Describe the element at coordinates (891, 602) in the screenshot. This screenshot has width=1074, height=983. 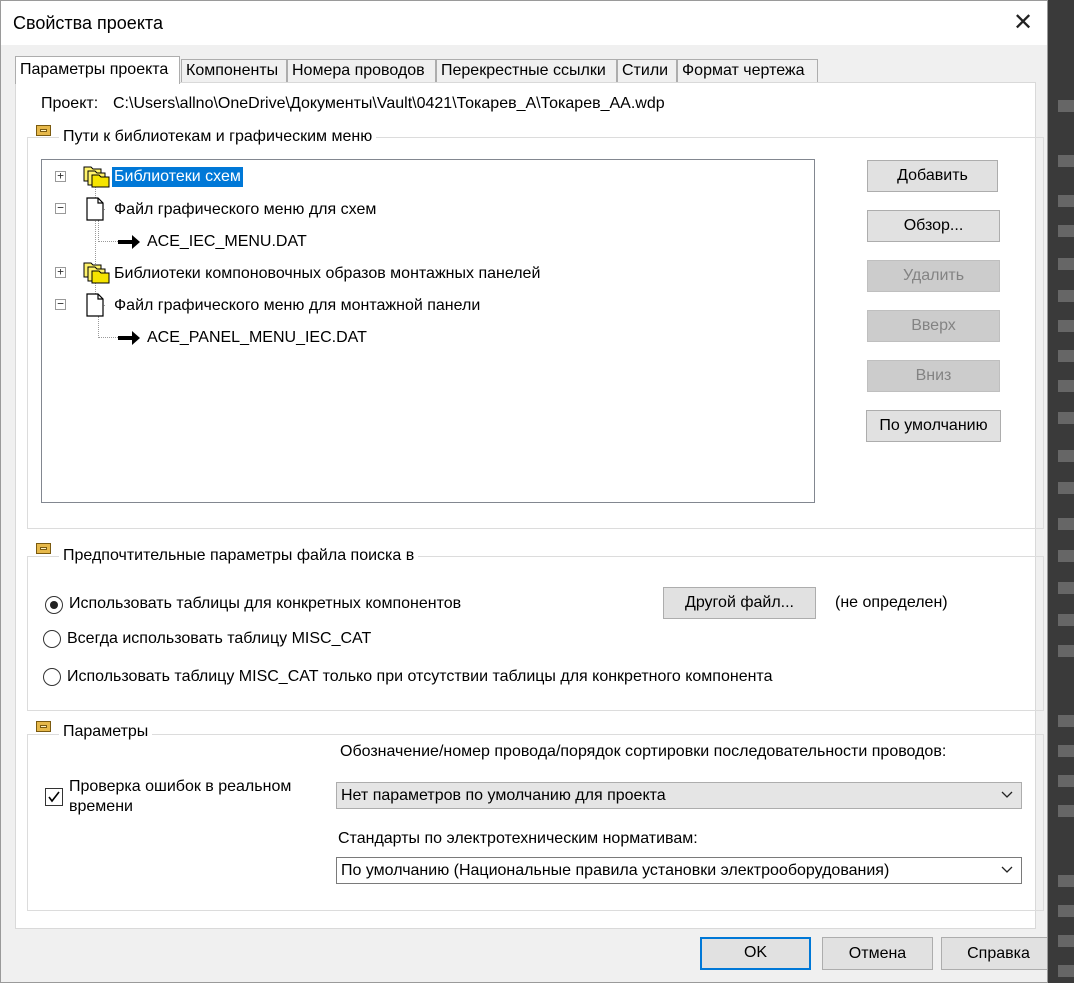
I see `other-file-status: (не определен)` at that location.